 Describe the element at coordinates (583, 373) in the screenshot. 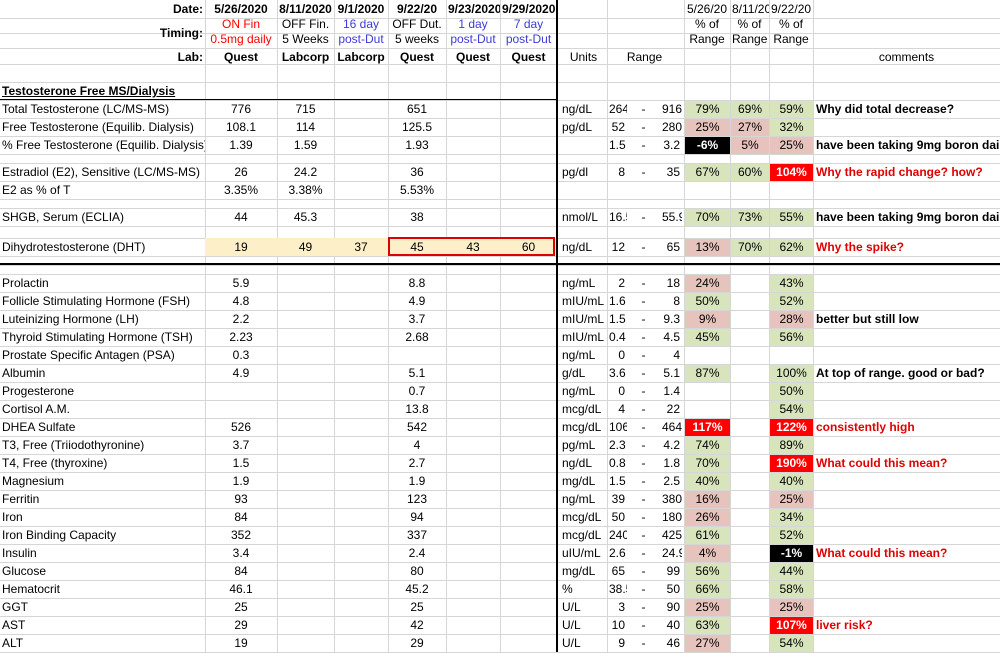

I see `unit: g/dL` at that location.